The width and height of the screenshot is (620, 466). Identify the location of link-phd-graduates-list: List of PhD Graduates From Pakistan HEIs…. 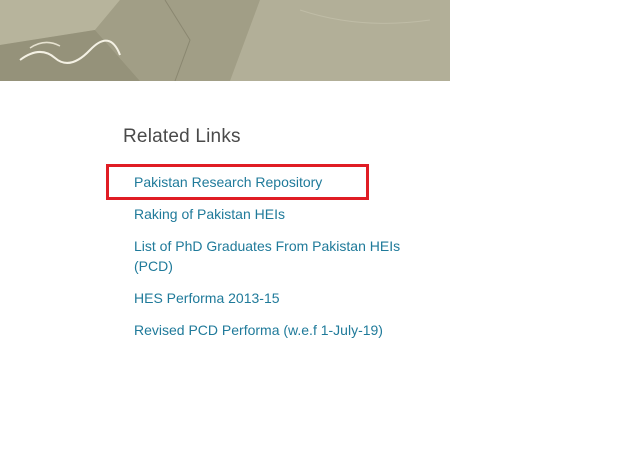
(274, 256).